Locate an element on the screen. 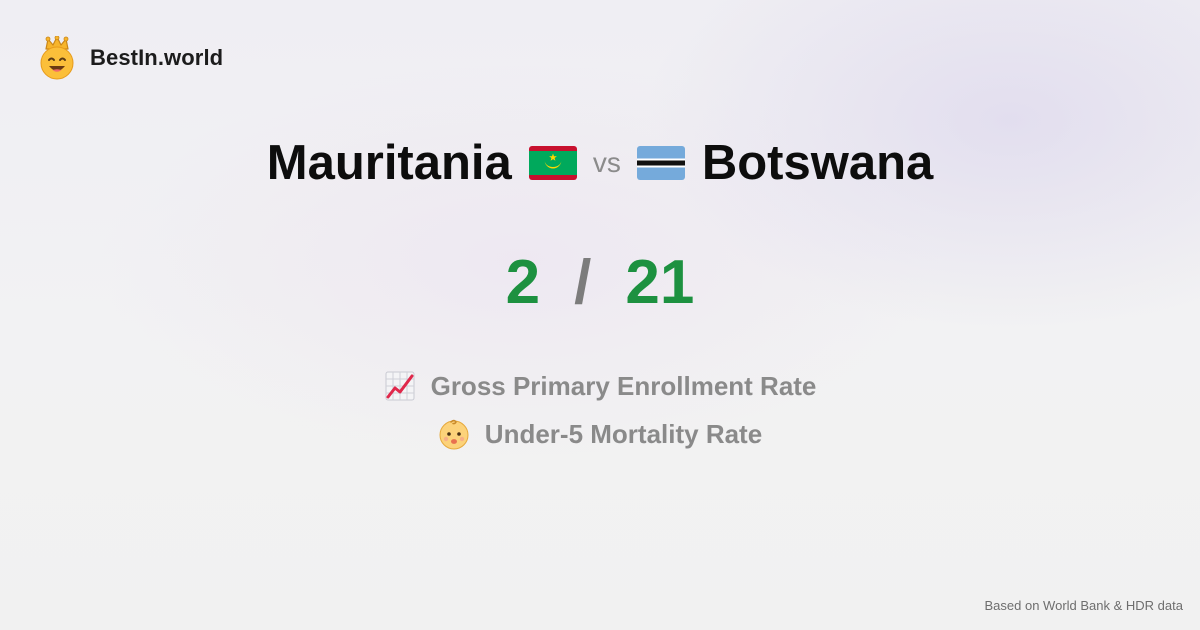  metric-label: Under-5 Mortality Rate is located at coordinates (623, 433).